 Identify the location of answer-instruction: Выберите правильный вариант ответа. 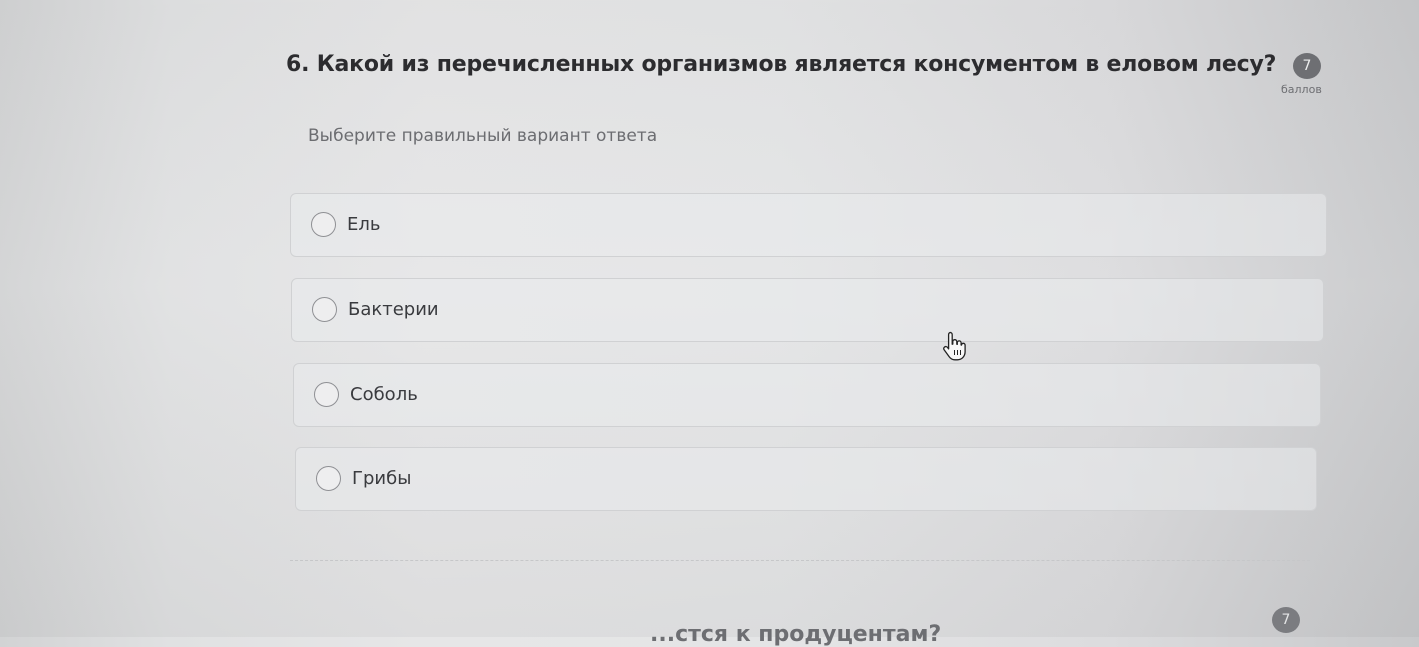
(483, 136).